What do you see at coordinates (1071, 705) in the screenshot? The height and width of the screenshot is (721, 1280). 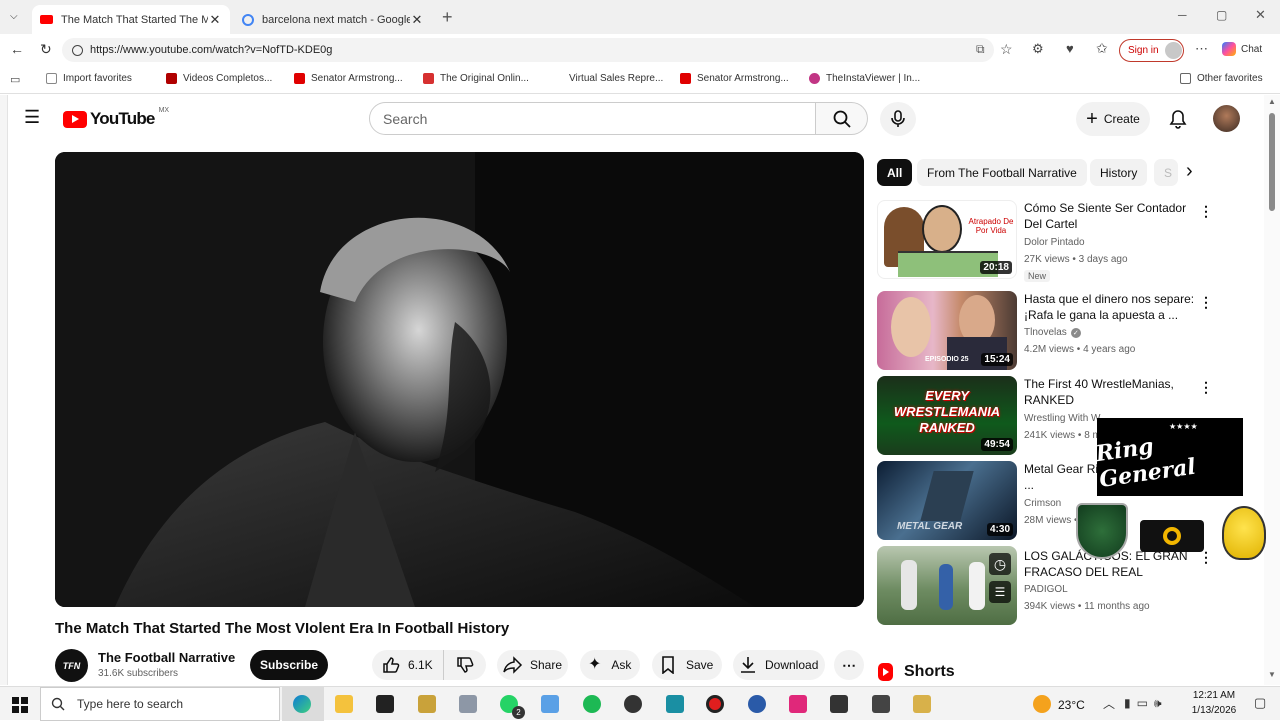 I see `weather-temp: 23°C` at bounding box center [1071, 705].